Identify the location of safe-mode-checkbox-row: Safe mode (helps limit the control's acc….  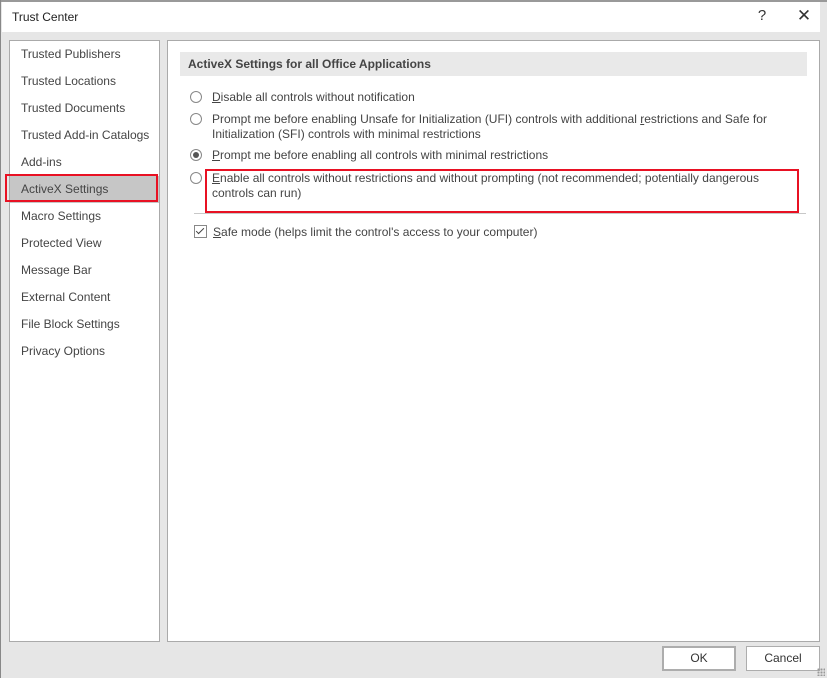
(365, 232).